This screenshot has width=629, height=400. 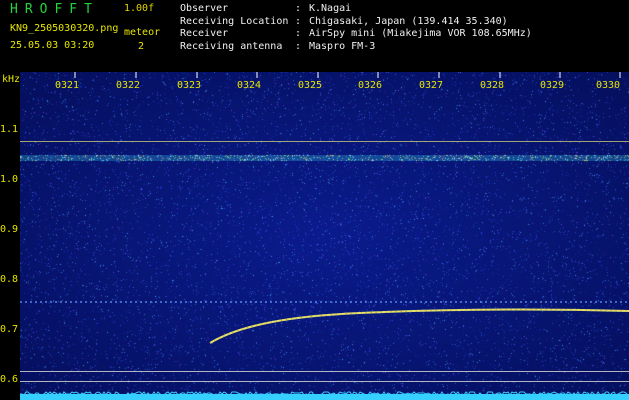 I want to click on spectrum-floor, so click(x=324, y=397).